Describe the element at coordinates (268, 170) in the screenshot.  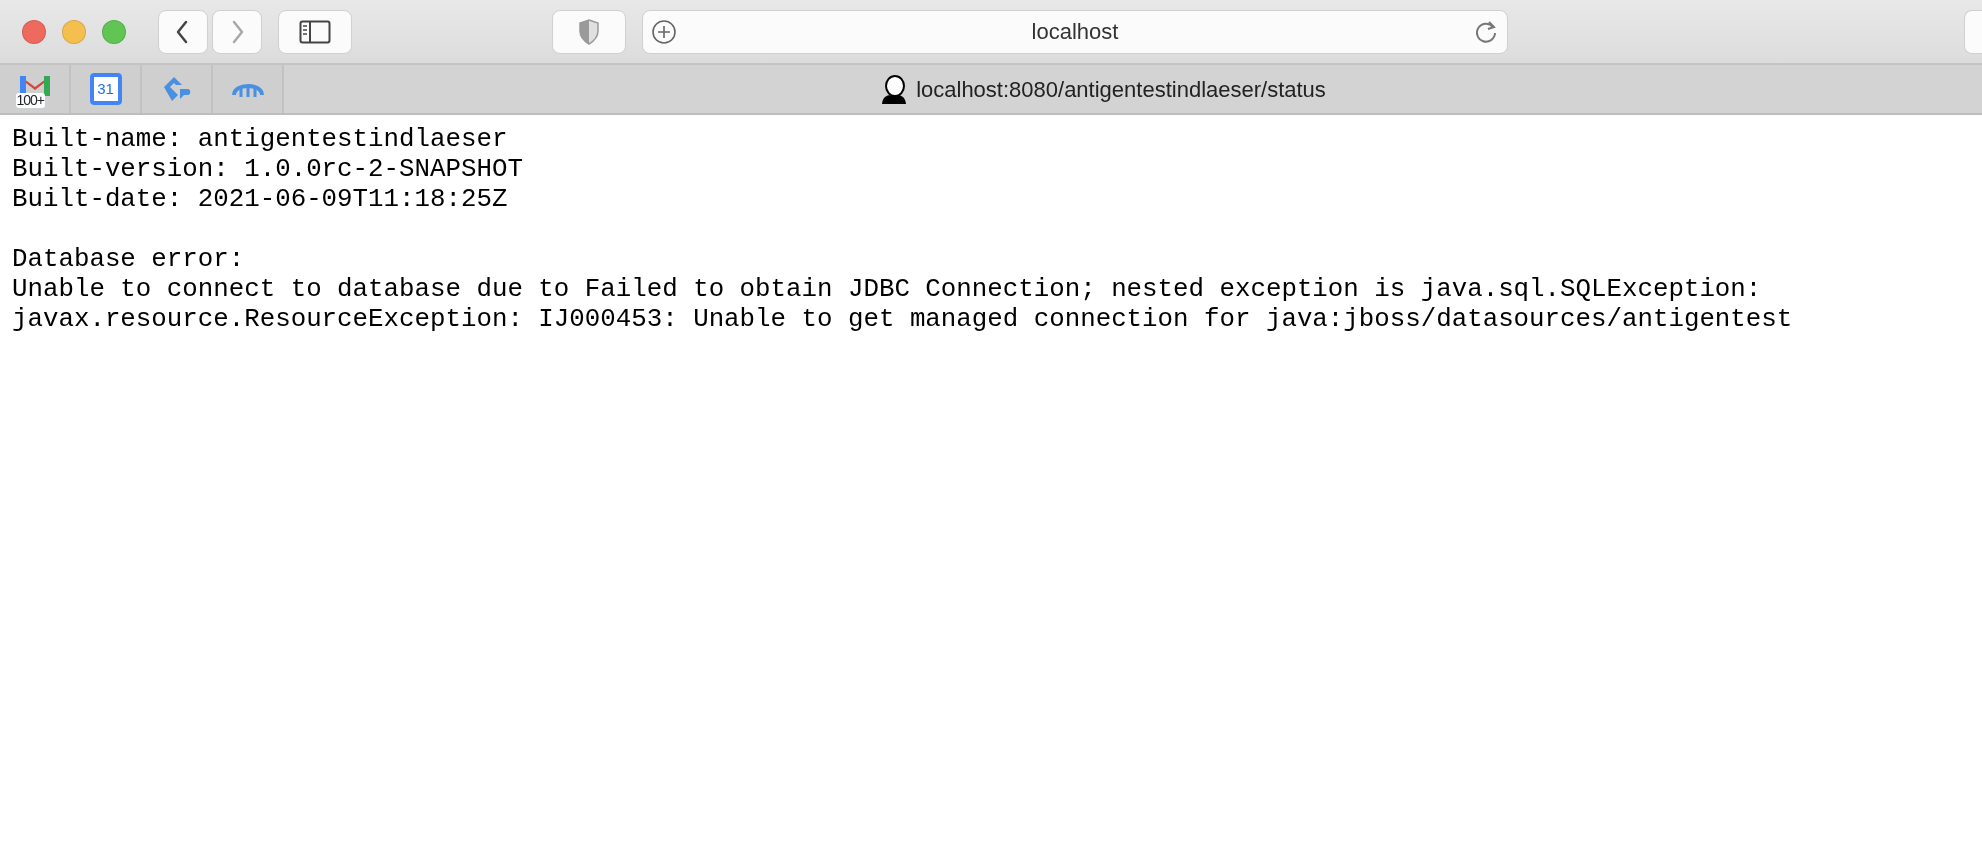
I see `build-info-line: Built-version: 1.0.0rc-2-SNAPSHOT` at that location.